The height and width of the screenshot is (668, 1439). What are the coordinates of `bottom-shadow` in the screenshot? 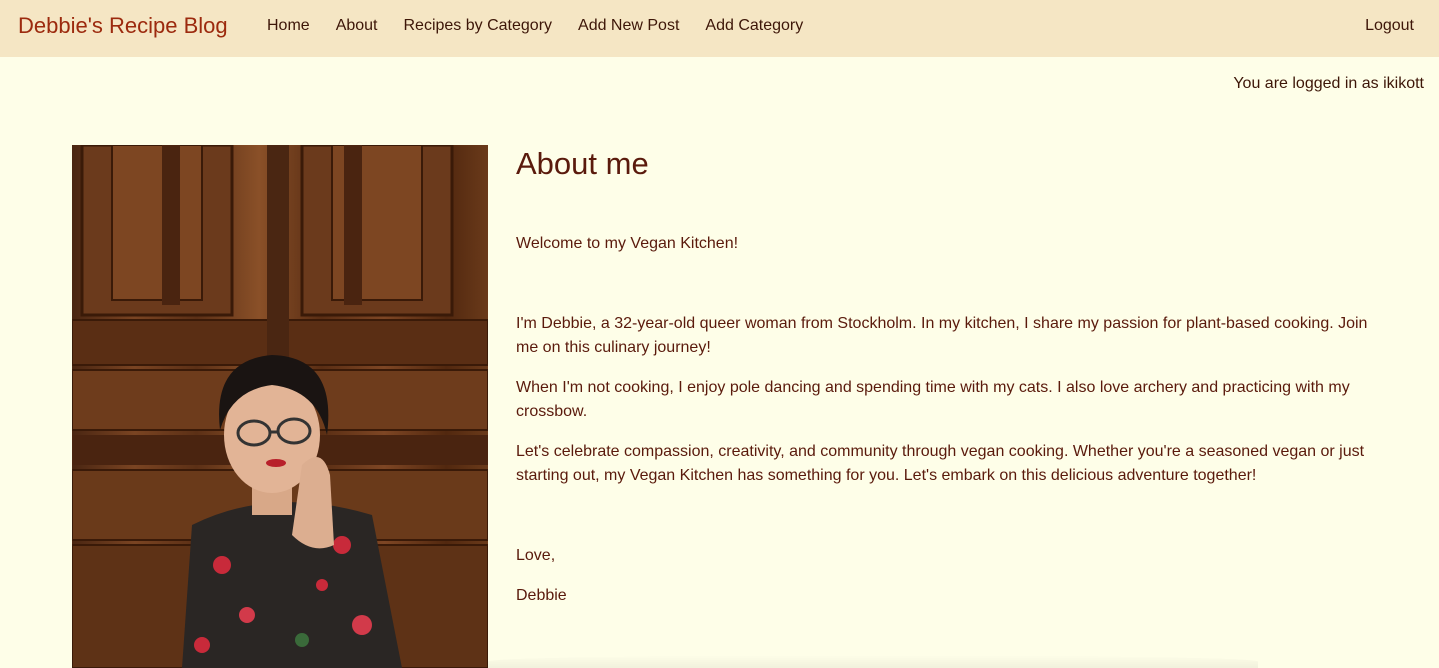 It's located at (873, 661).